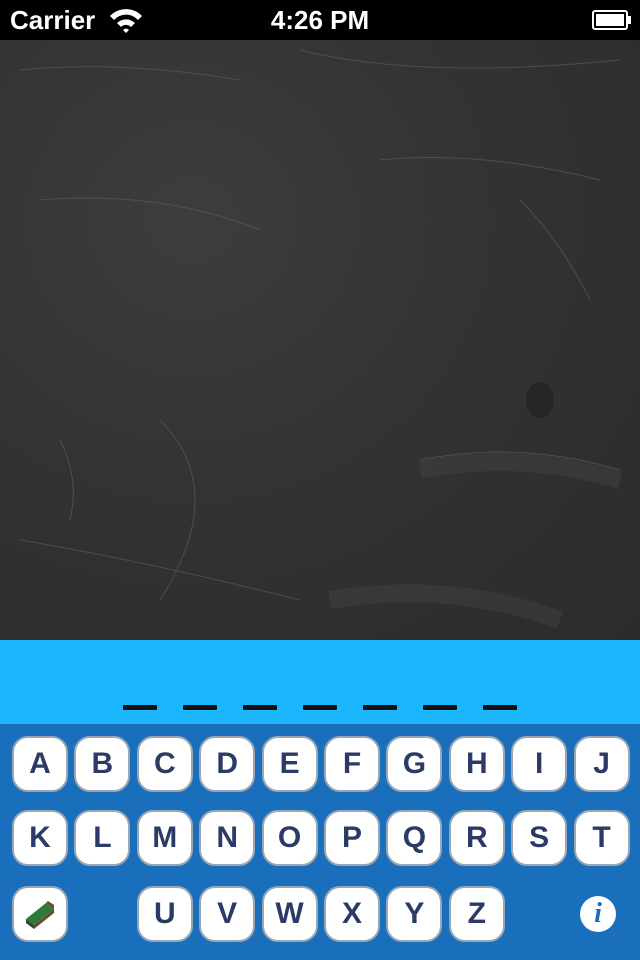 This screenshot has height=960, width=640. What do you see at coordinates (414, 838) in the screenshot?
I see `key-q: Q` at bounding box center [414, 838].